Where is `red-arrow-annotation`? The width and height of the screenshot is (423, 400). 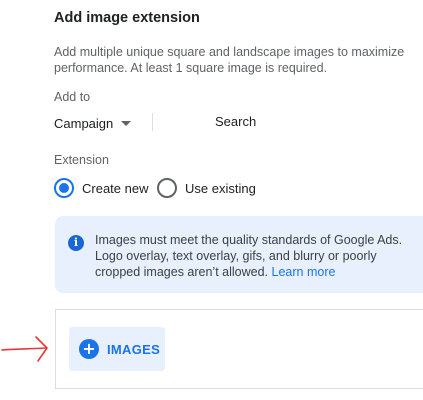
red-arrow-annotation is located at coordinates (24, 349).